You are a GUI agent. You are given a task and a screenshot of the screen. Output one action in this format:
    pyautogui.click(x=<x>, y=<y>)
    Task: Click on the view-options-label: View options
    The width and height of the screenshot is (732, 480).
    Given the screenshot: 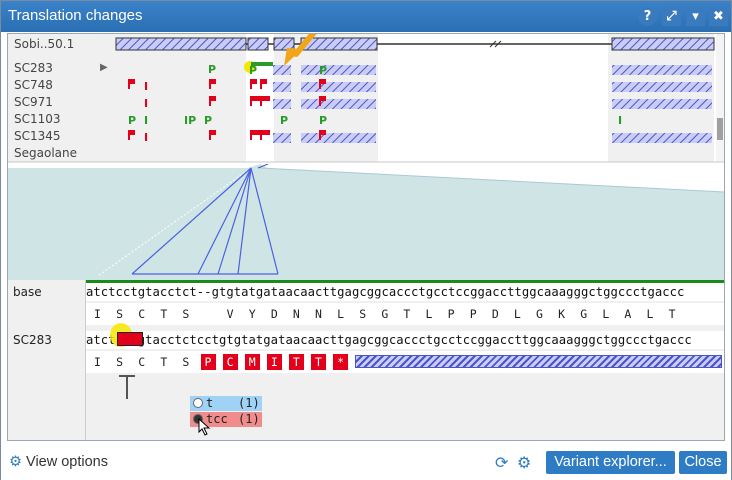 What is the action you would take?
    pyautogui.click(x=67, y=462)
    